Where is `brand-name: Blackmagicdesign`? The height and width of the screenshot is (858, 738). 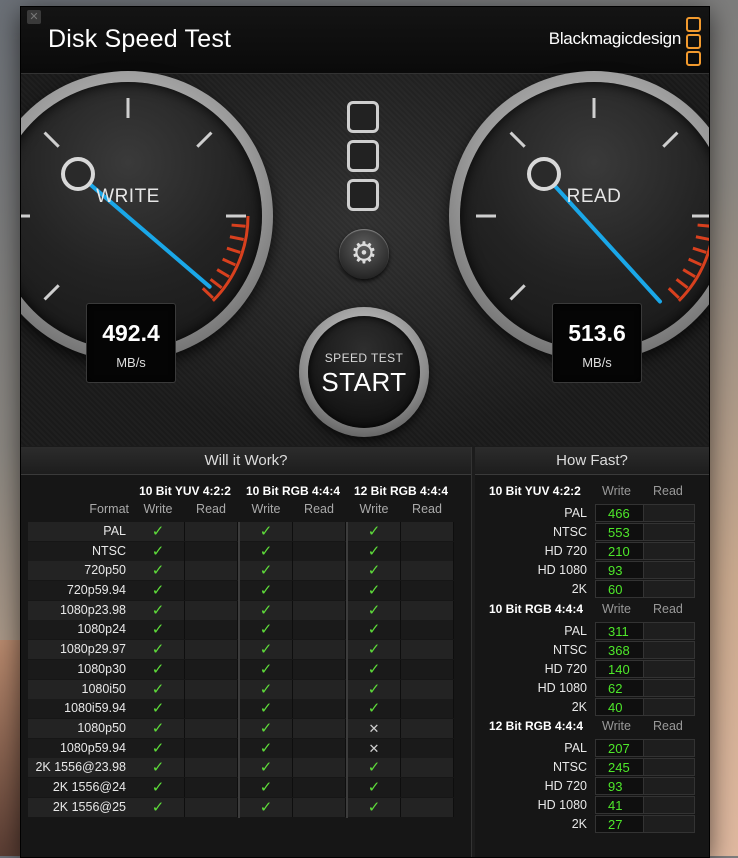 brand-name: Blackmagicdesign is located at coordinates (615, 38).